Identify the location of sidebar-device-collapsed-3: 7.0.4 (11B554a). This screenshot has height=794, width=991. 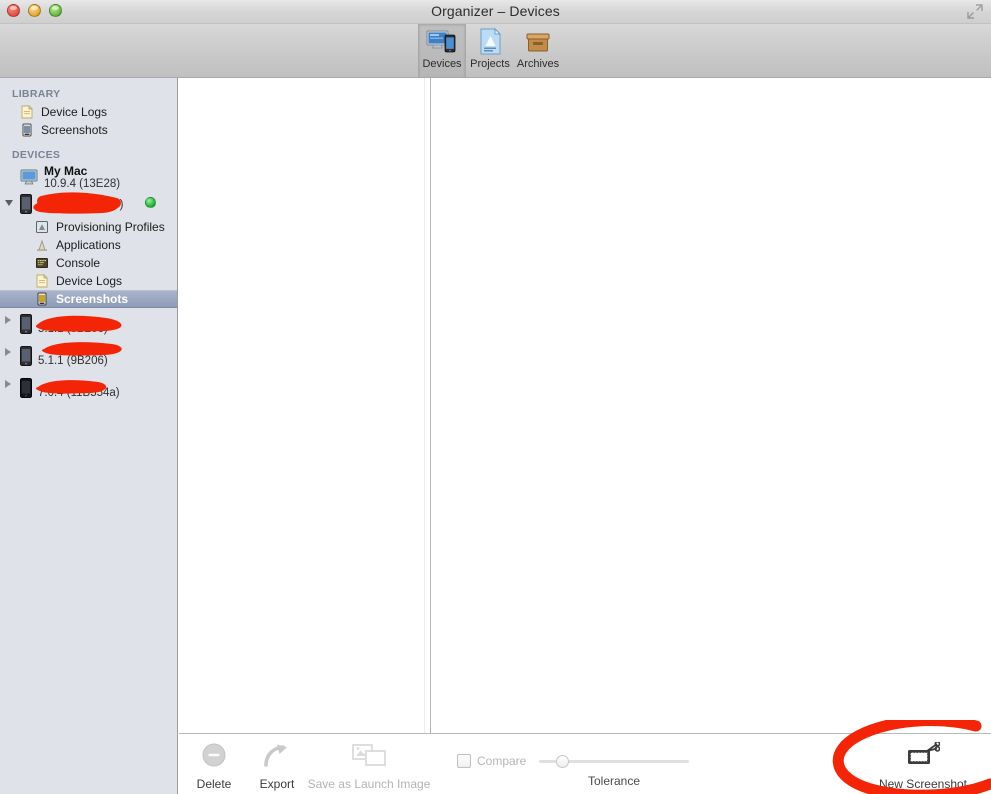
(88, 388).